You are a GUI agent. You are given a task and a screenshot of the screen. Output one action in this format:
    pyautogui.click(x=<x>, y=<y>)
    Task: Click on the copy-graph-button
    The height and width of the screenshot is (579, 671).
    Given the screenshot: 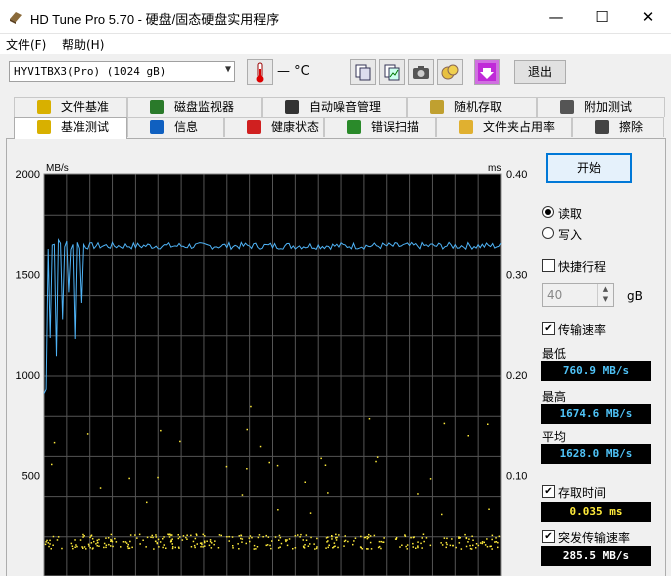 What is the action you would take?
    pyautogui.click(x=392, y=72)
    